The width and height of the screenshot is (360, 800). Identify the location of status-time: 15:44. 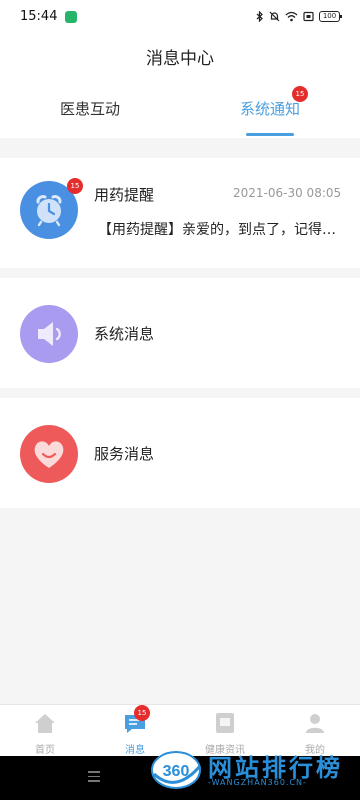
(39, 16).